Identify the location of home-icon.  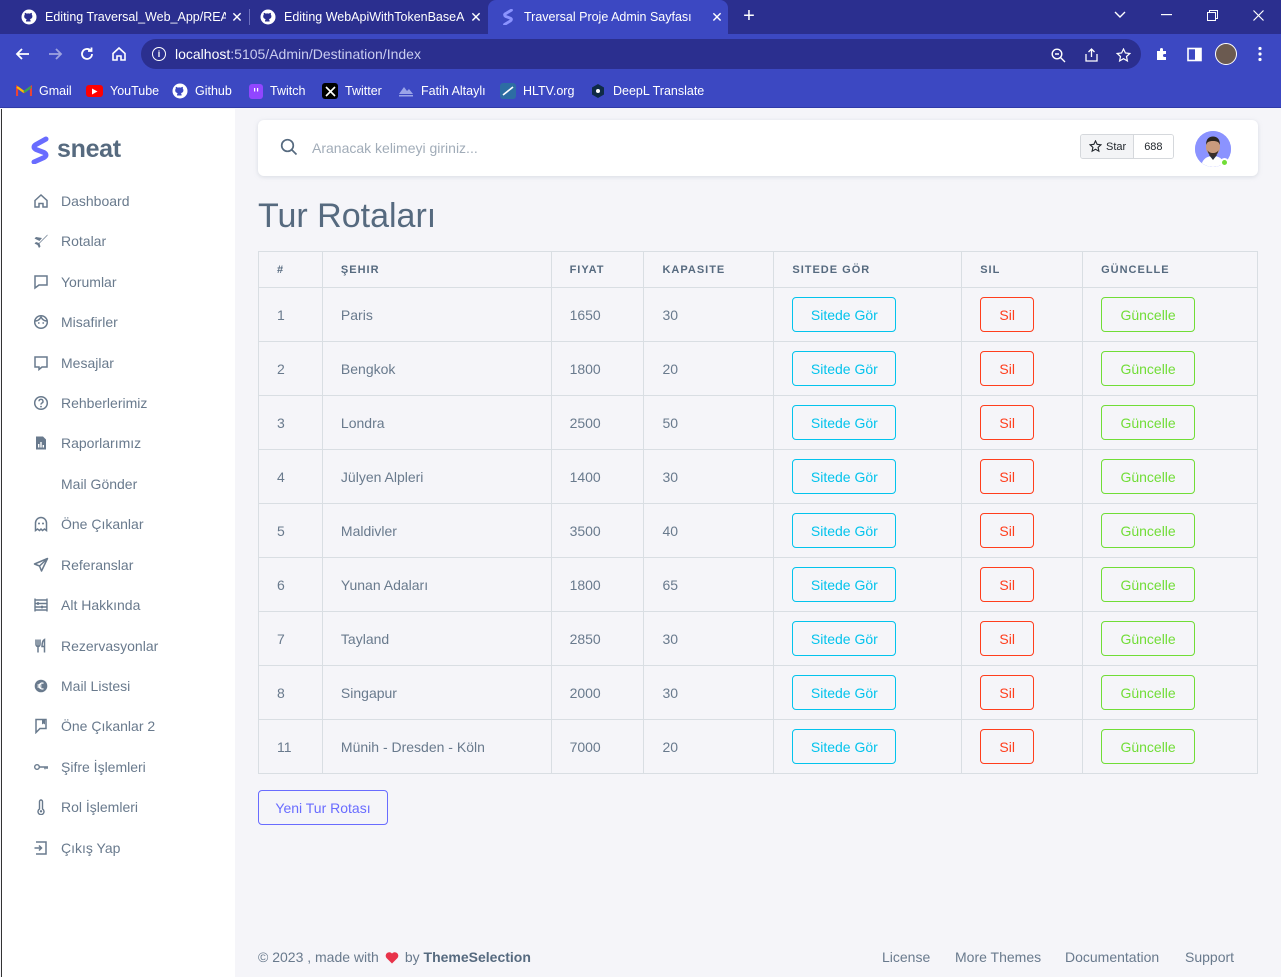
(40, 201).